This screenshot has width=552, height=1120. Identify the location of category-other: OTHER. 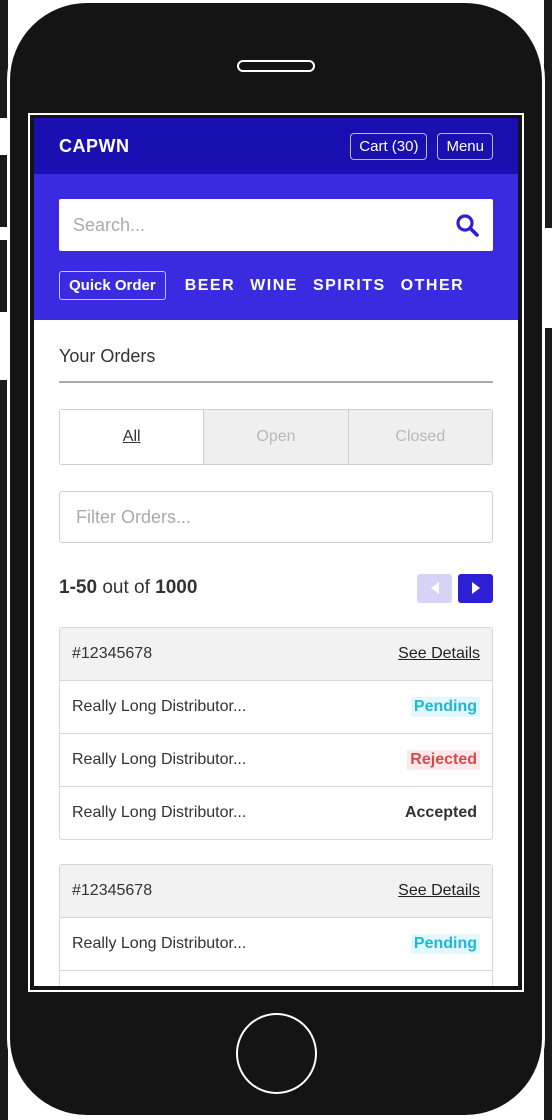
(433, 286).